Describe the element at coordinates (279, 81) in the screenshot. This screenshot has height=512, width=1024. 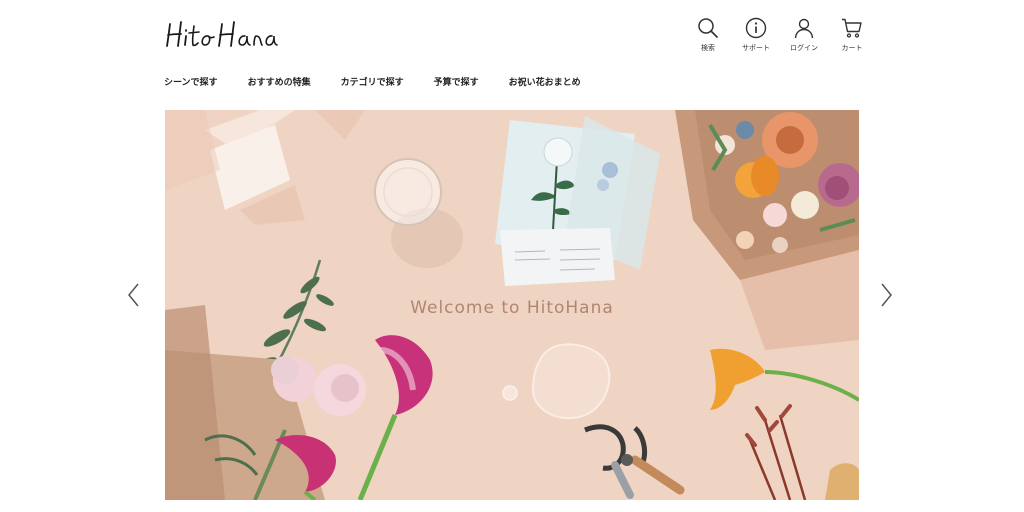
I see `nav-item-featured: おすすめの特集` at that location.